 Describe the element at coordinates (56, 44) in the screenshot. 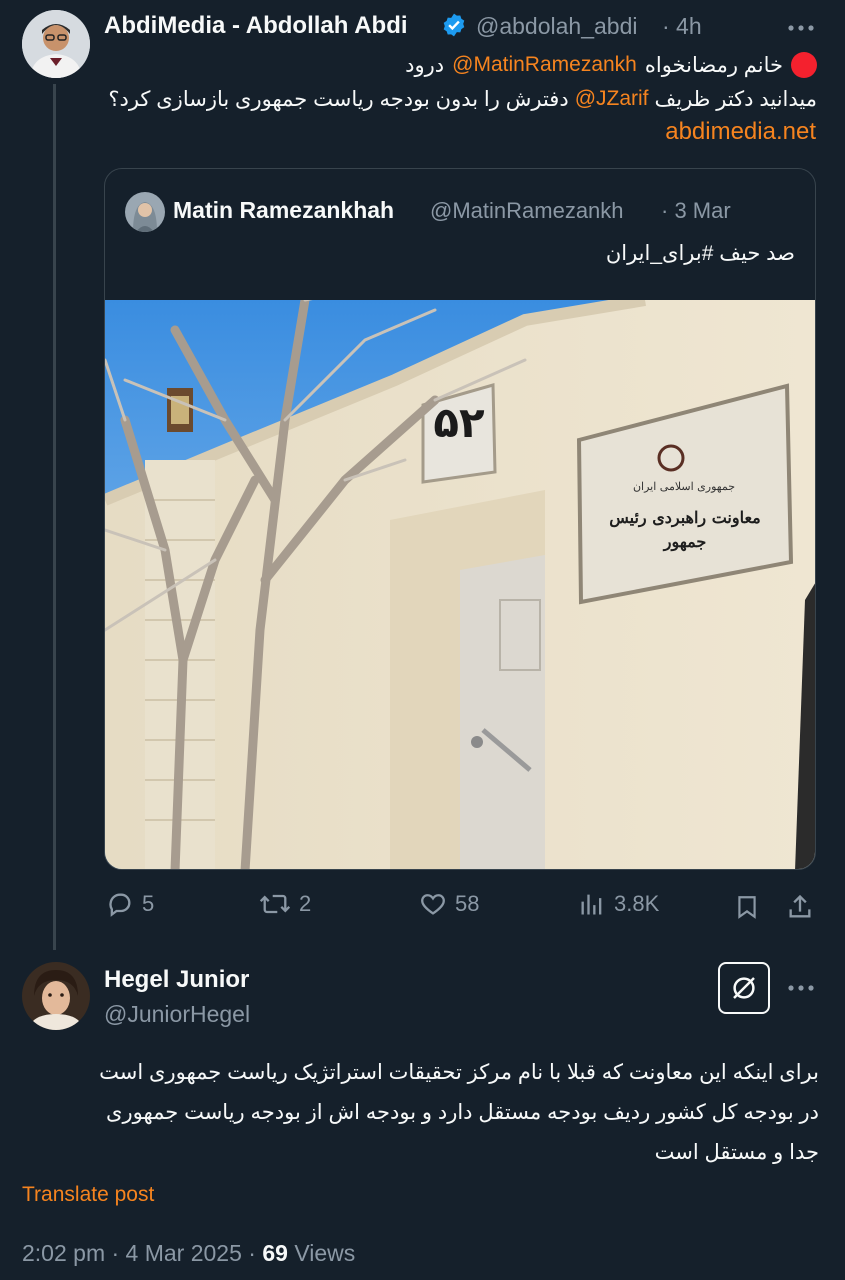

I see `author-avatar` at that location.